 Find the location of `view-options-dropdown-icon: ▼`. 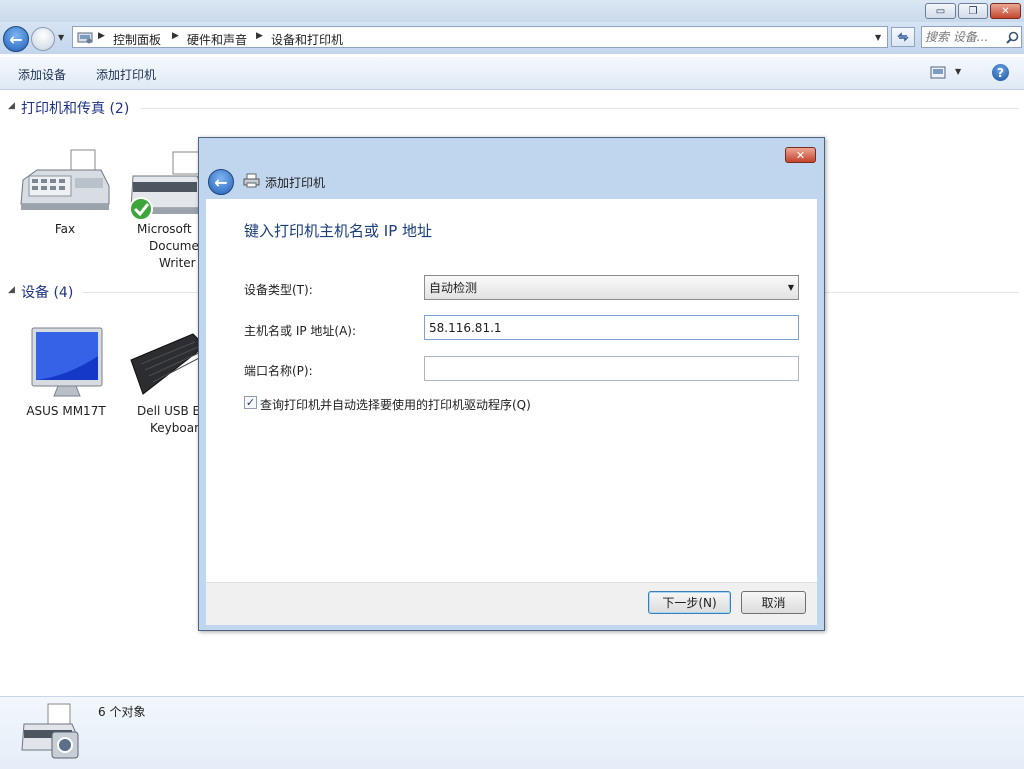

view-options-dropdown-icon: ▼ is located at coordinates (958, 71).